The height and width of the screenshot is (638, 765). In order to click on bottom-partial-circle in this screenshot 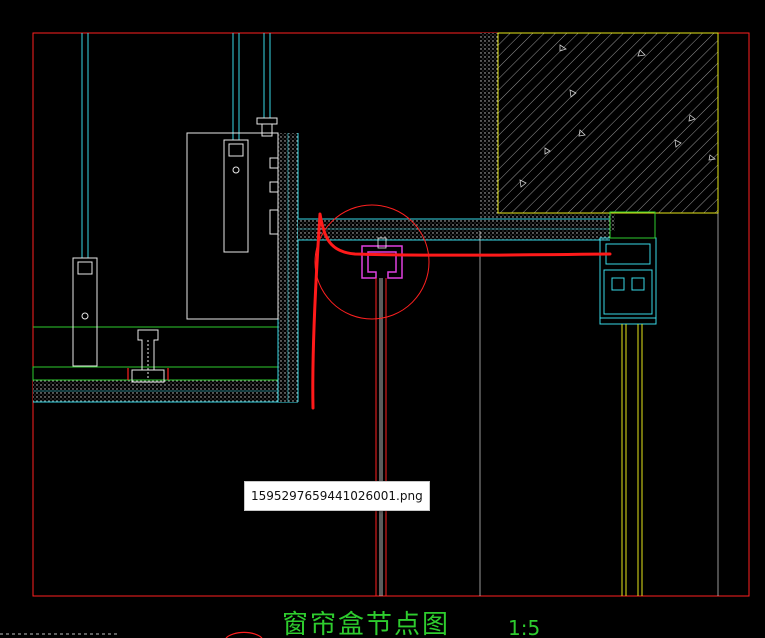, I will do `click(244, 634)`.